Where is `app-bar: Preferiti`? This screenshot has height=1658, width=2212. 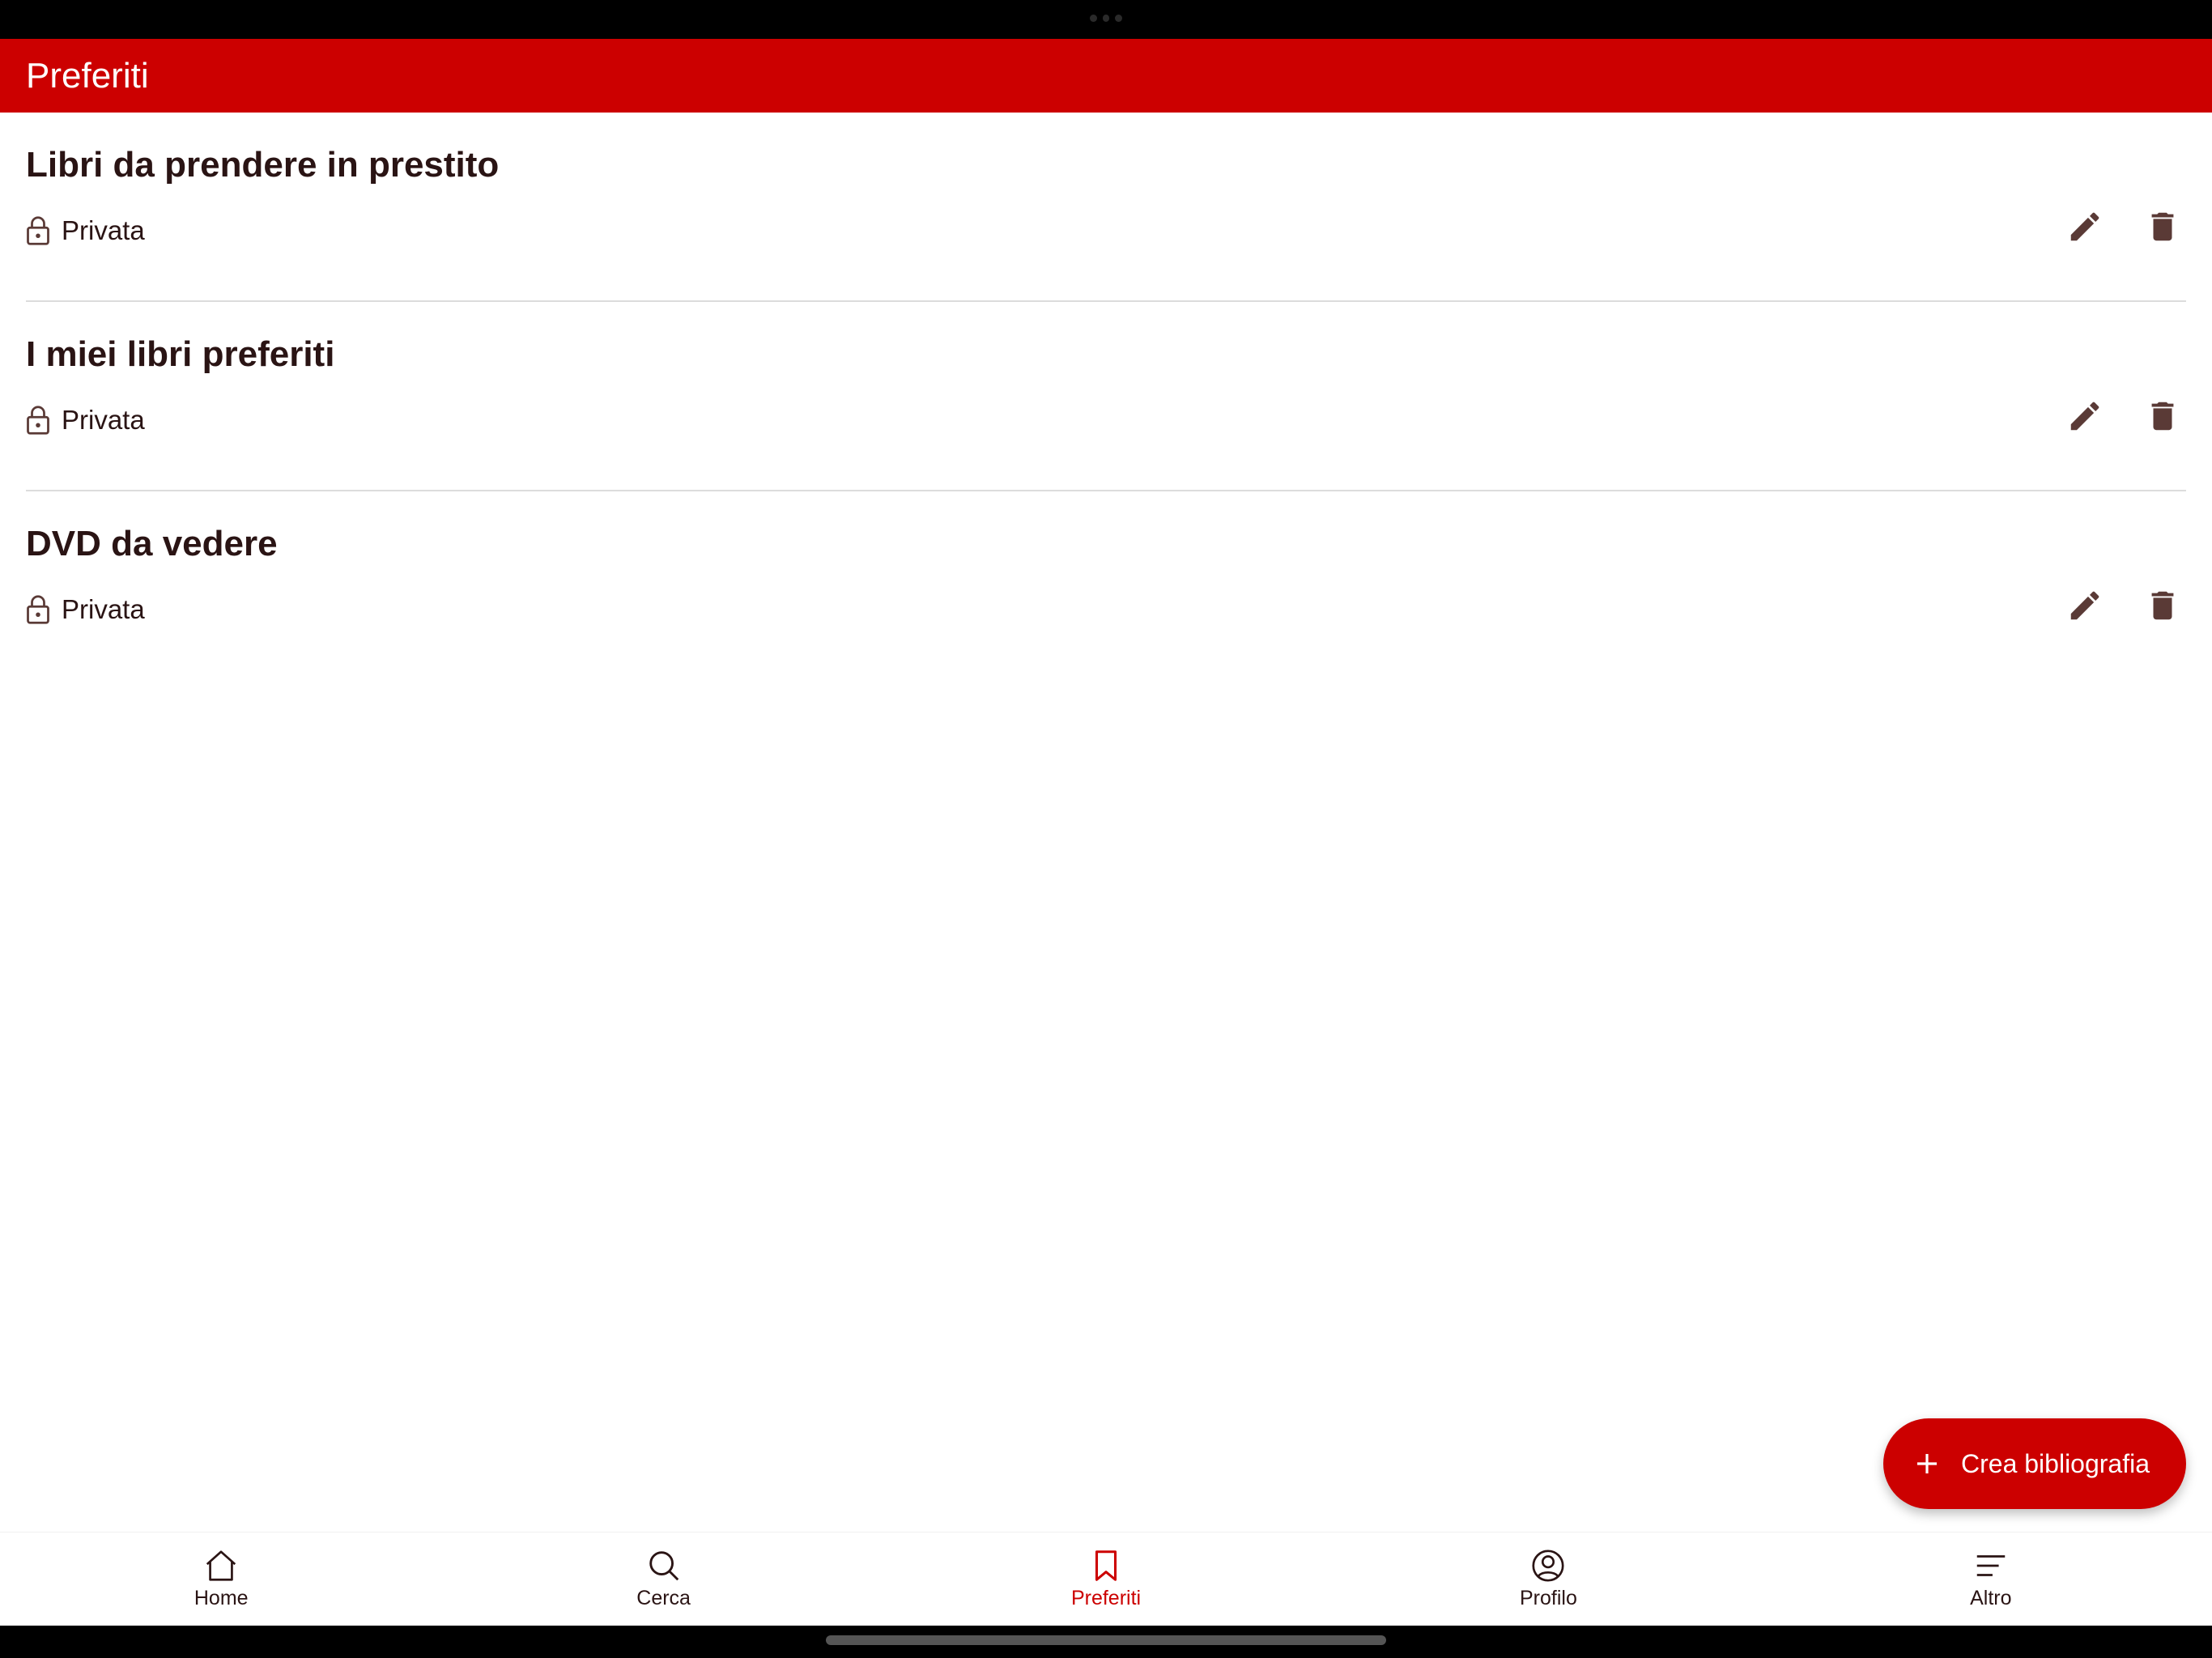
app-bar: Preferiti is located at coordinates (1106, 76).